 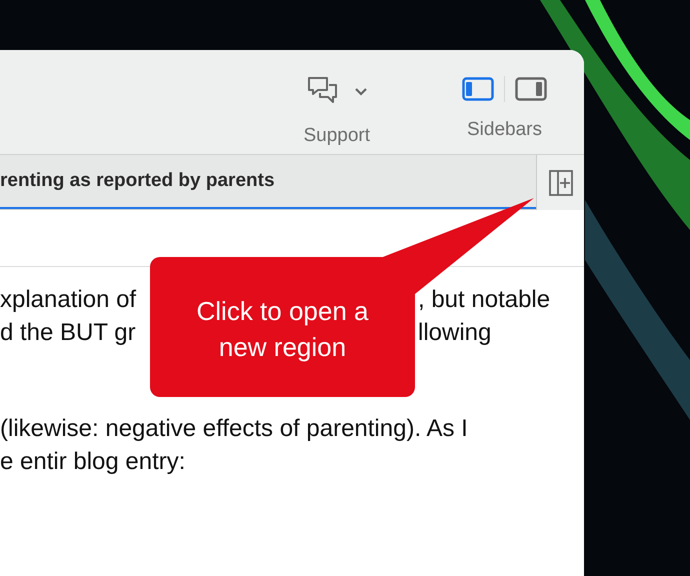 I want to click on toolbar-label: Support, so click(x=336, y=136).